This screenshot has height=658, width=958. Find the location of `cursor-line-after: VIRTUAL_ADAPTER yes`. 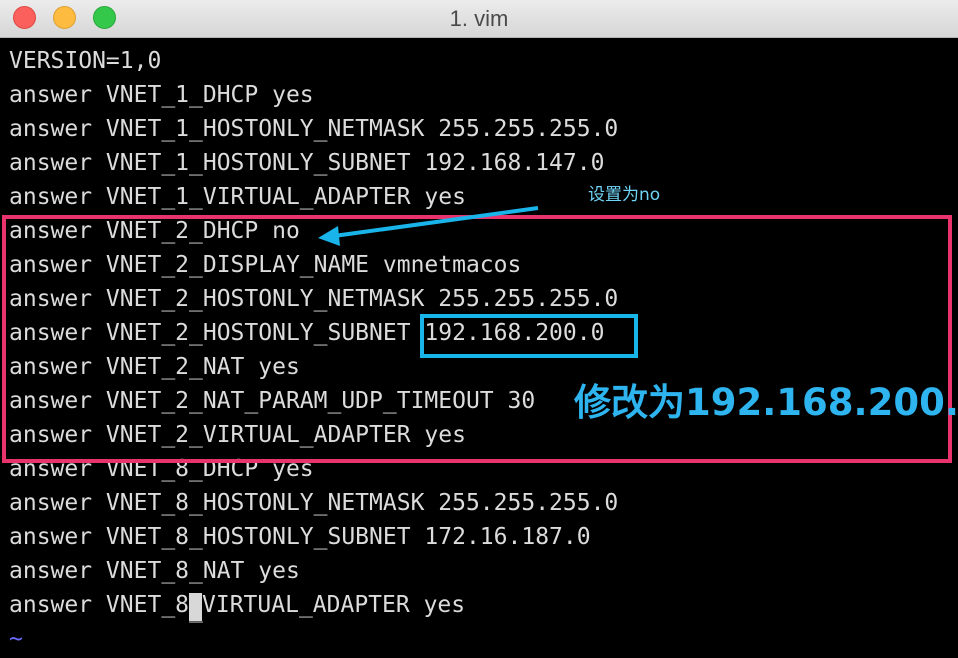

cursor-line-after: VIRTUAL_ADAPTER yes is located at coordinates (334, 605).